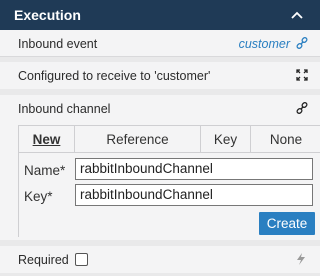 This screenshot has height=276, width=320. What do you see at coordinates (43, 260) in the screenshot?
I see `required-label: Required` at bounding box center [43, 260].